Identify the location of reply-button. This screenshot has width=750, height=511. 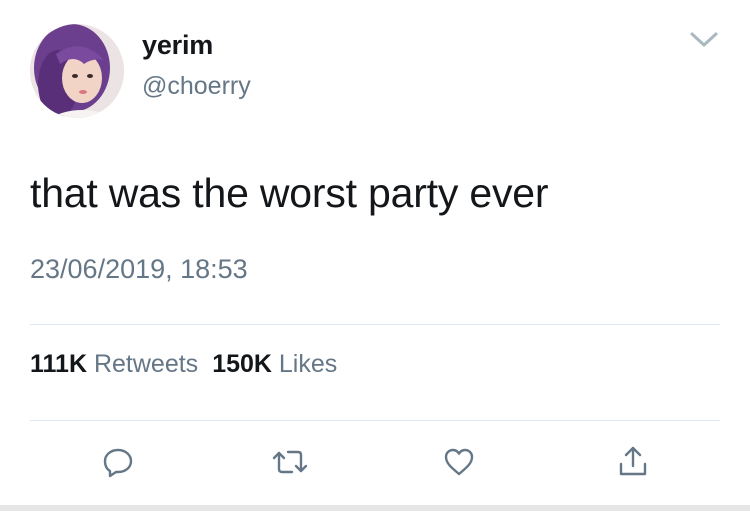
(118, 462).